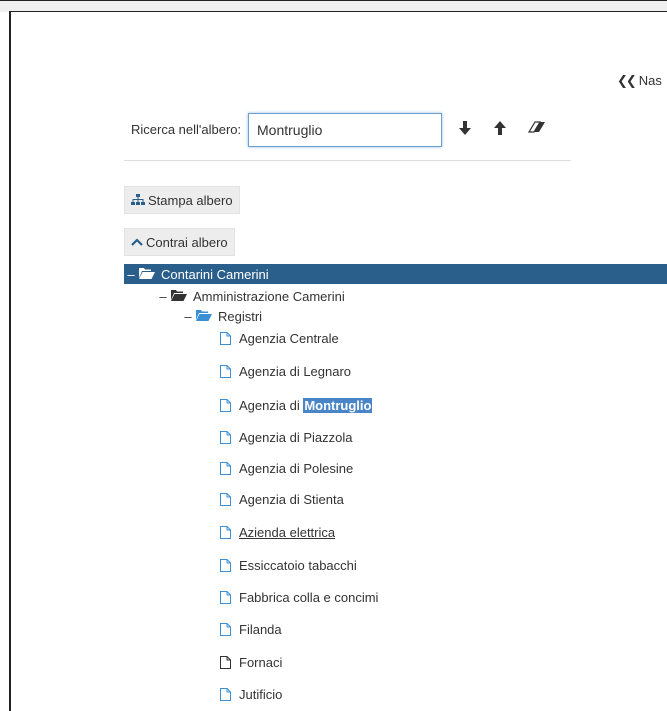 Image resolution: width=667 pixels, height=711 pixels. I want to click on tree-leaf: Jutificio, so click(251, 694).